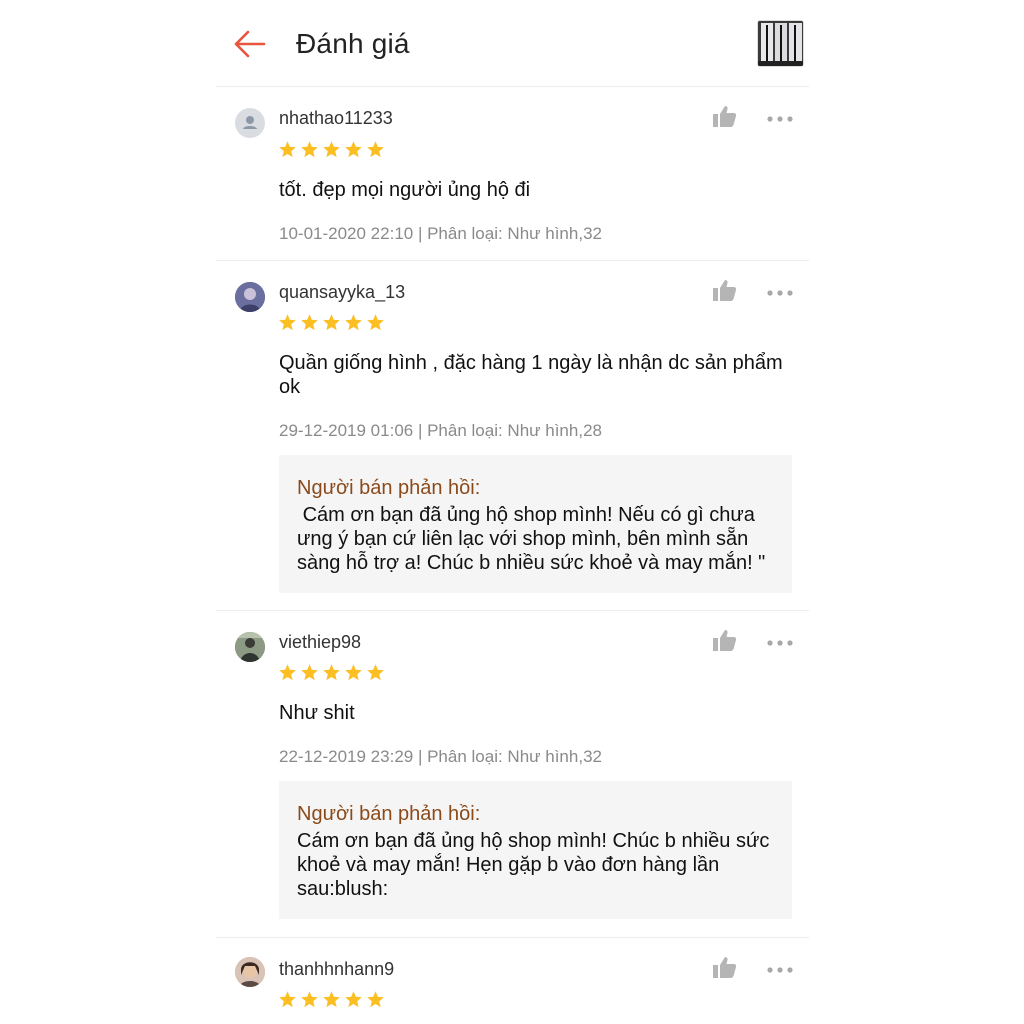  Describe the element at coordinates (317, 713) in the screenshot. I see `review-comment: Như shit` at that location.